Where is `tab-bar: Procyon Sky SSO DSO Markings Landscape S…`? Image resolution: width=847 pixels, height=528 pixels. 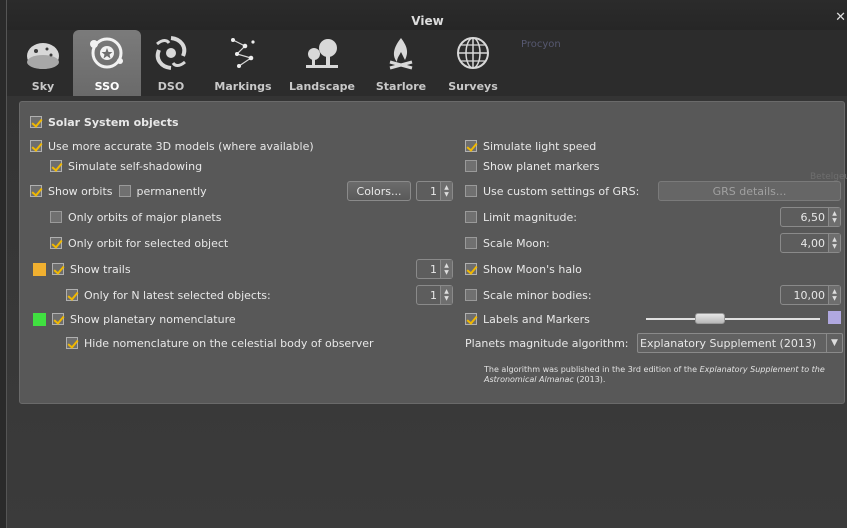
tab-bar: Procyon Sky SSO DSO Markings Landscape S… is located at coordinates (427, 63).